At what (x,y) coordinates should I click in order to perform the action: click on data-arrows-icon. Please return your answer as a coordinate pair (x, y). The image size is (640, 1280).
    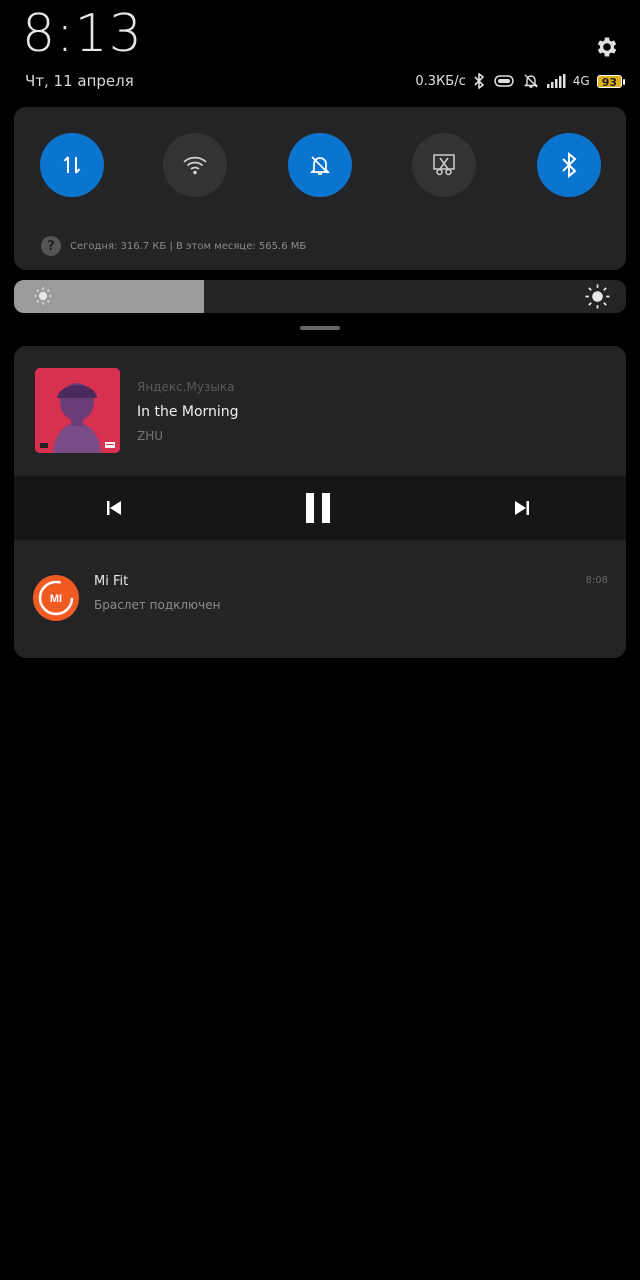
    Looking at the image, I should click on (72, 165).